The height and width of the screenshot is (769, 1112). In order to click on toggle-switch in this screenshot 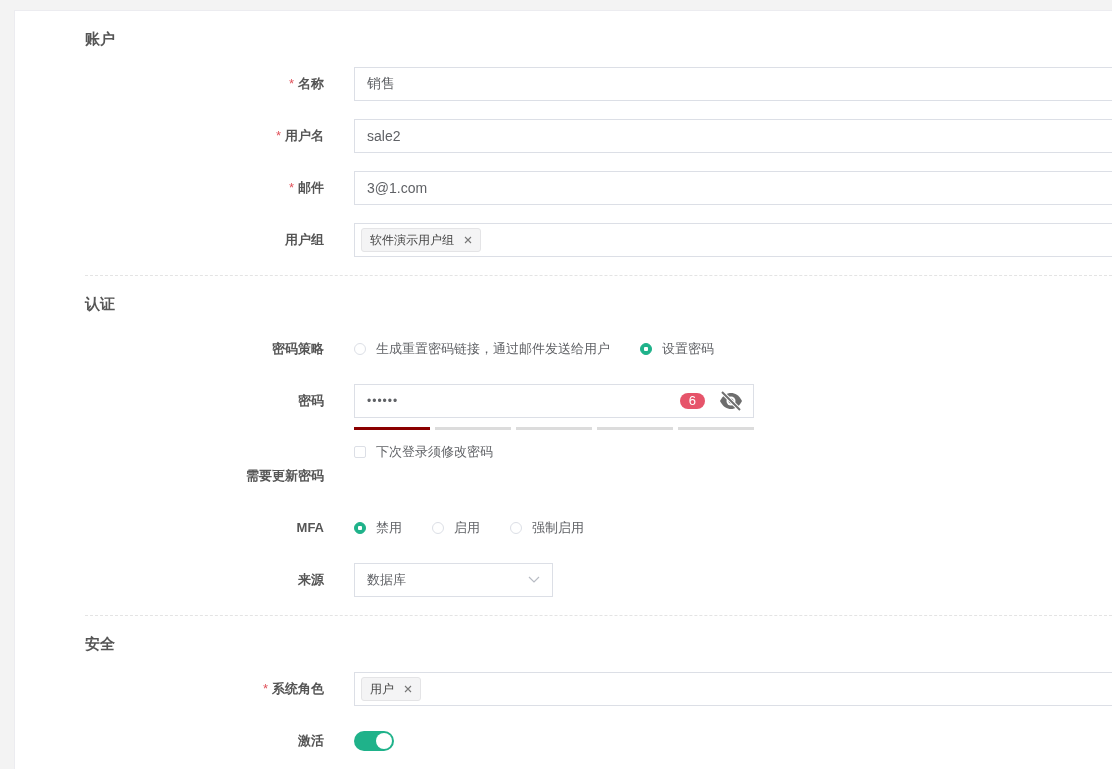, I will do `click(374, 741)`.